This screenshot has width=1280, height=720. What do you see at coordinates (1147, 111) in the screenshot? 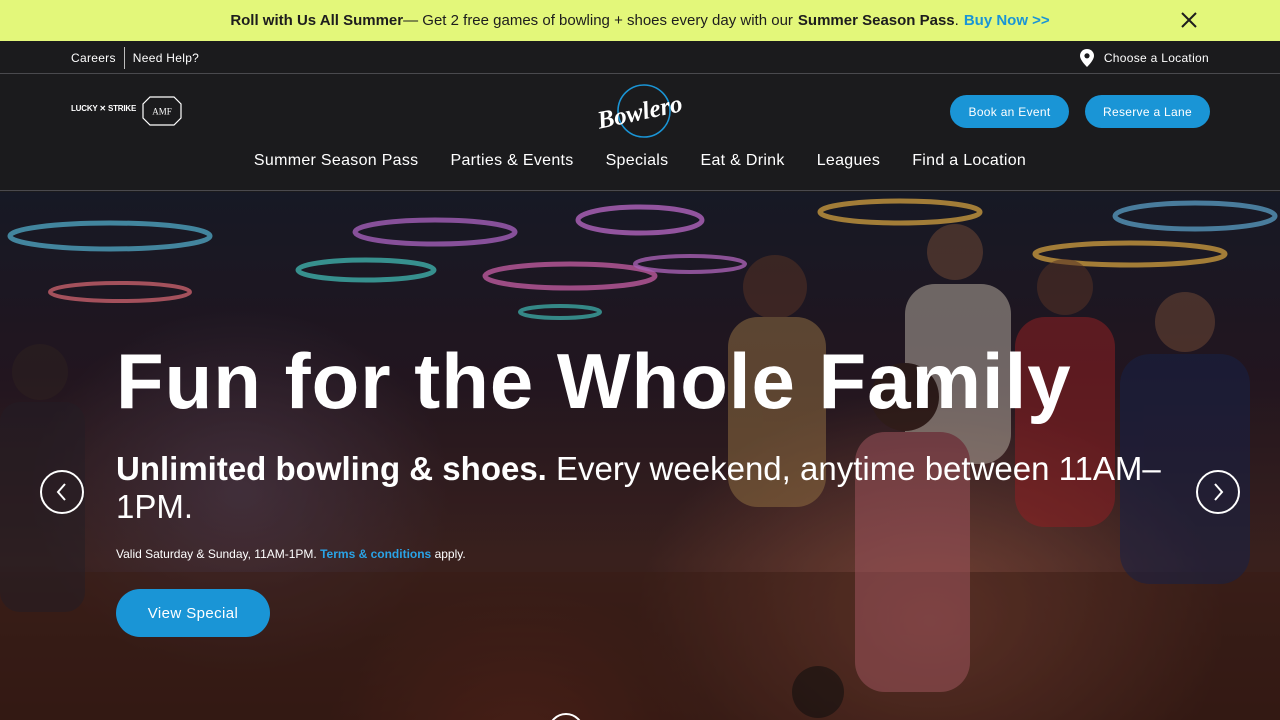
I see `reserve-lane-button: Reserve a Lane` at bounding box center [1147, 111].